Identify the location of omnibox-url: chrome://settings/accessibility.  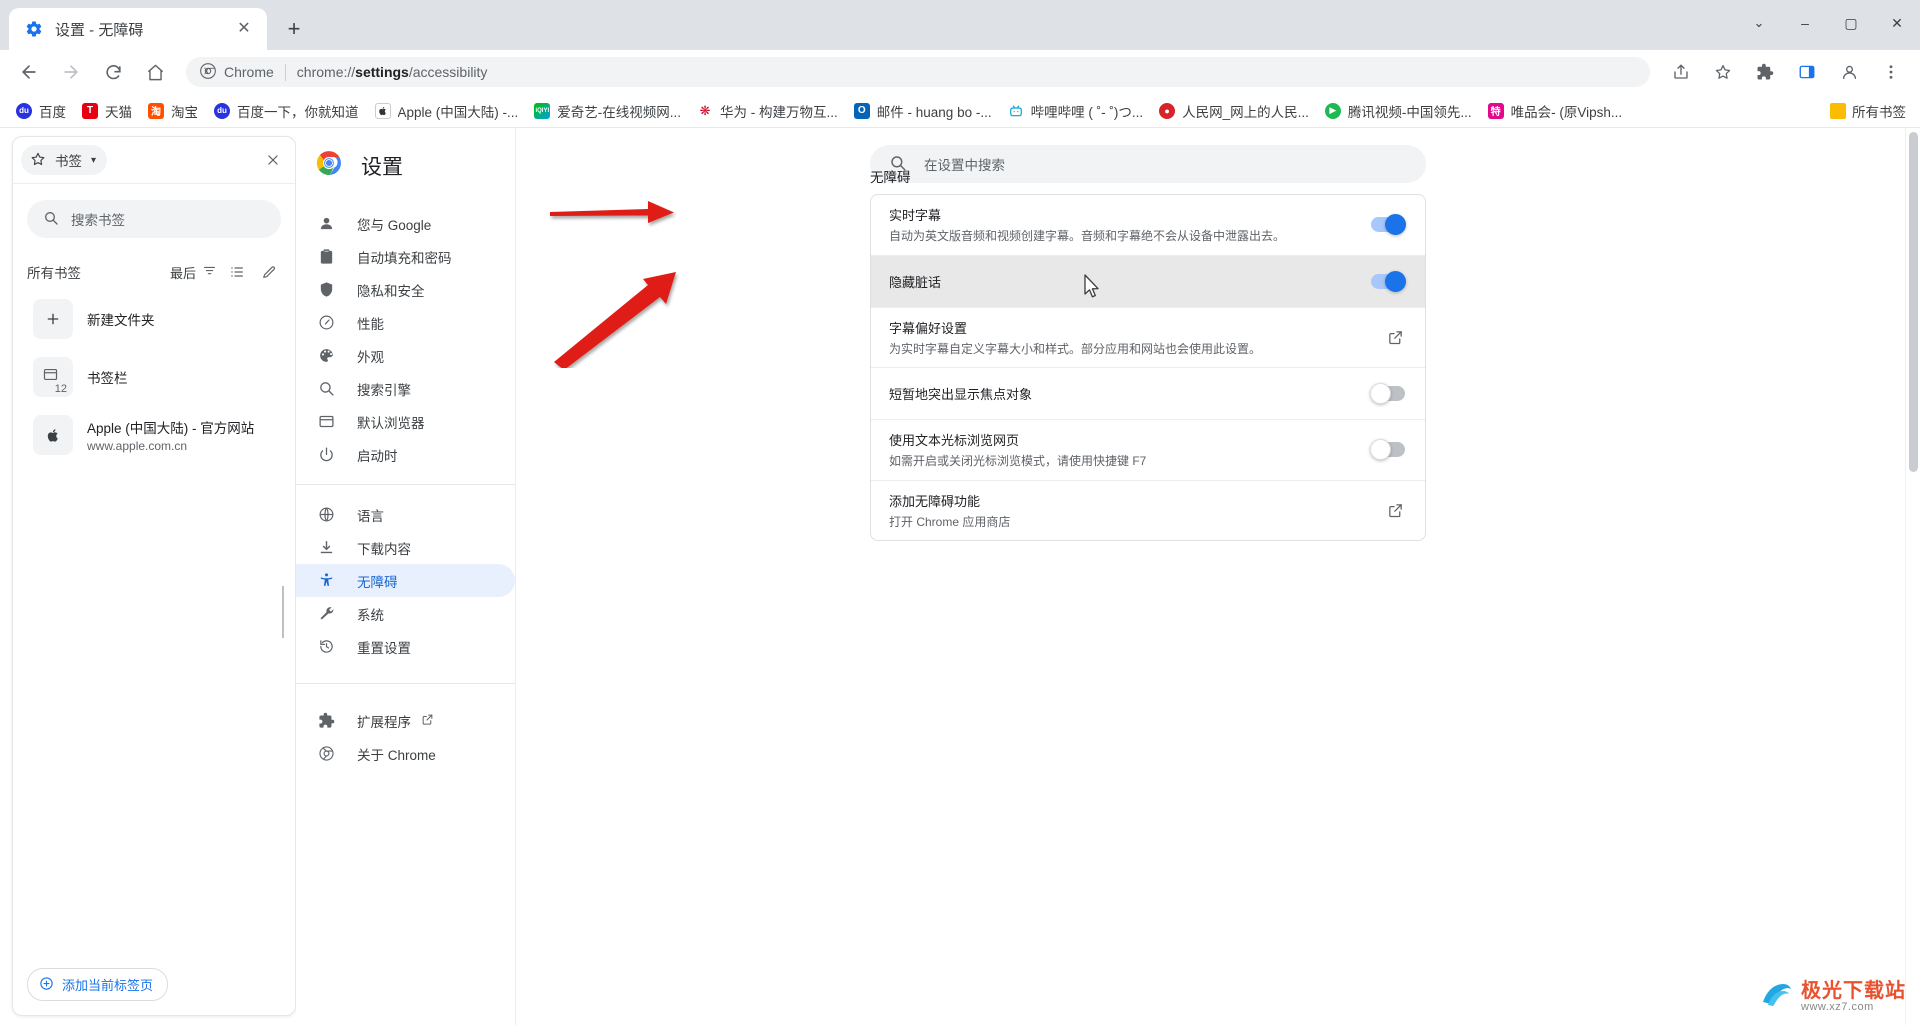
(392, 72).